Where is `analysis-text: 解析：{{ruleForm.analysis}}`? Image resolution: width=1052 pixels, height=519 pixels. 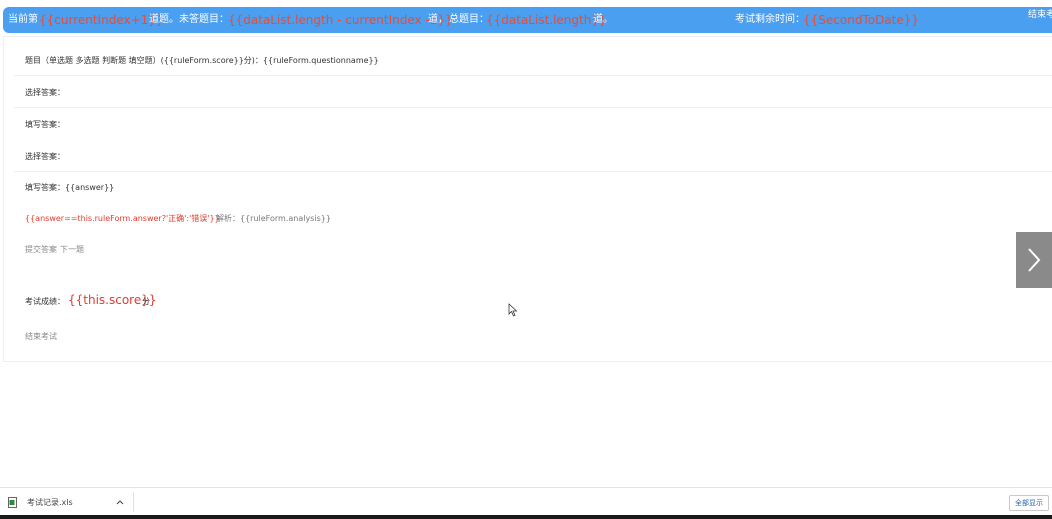 analysis-text: 解析：{{ruleForm.analysis}} is located at coordinates (273, 218).